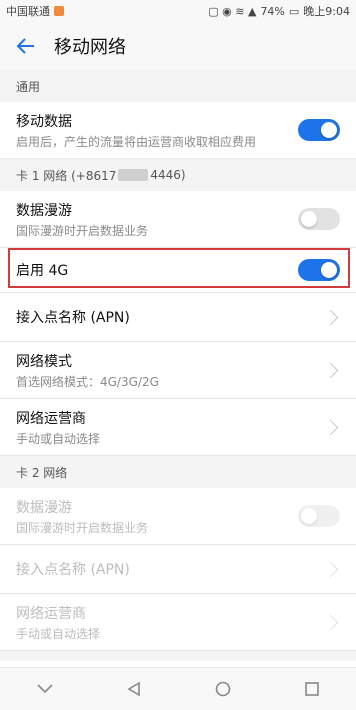 The height and width of the screenshot is (710, 356). I want to click on back-triangle-svg, so click(133, 689).